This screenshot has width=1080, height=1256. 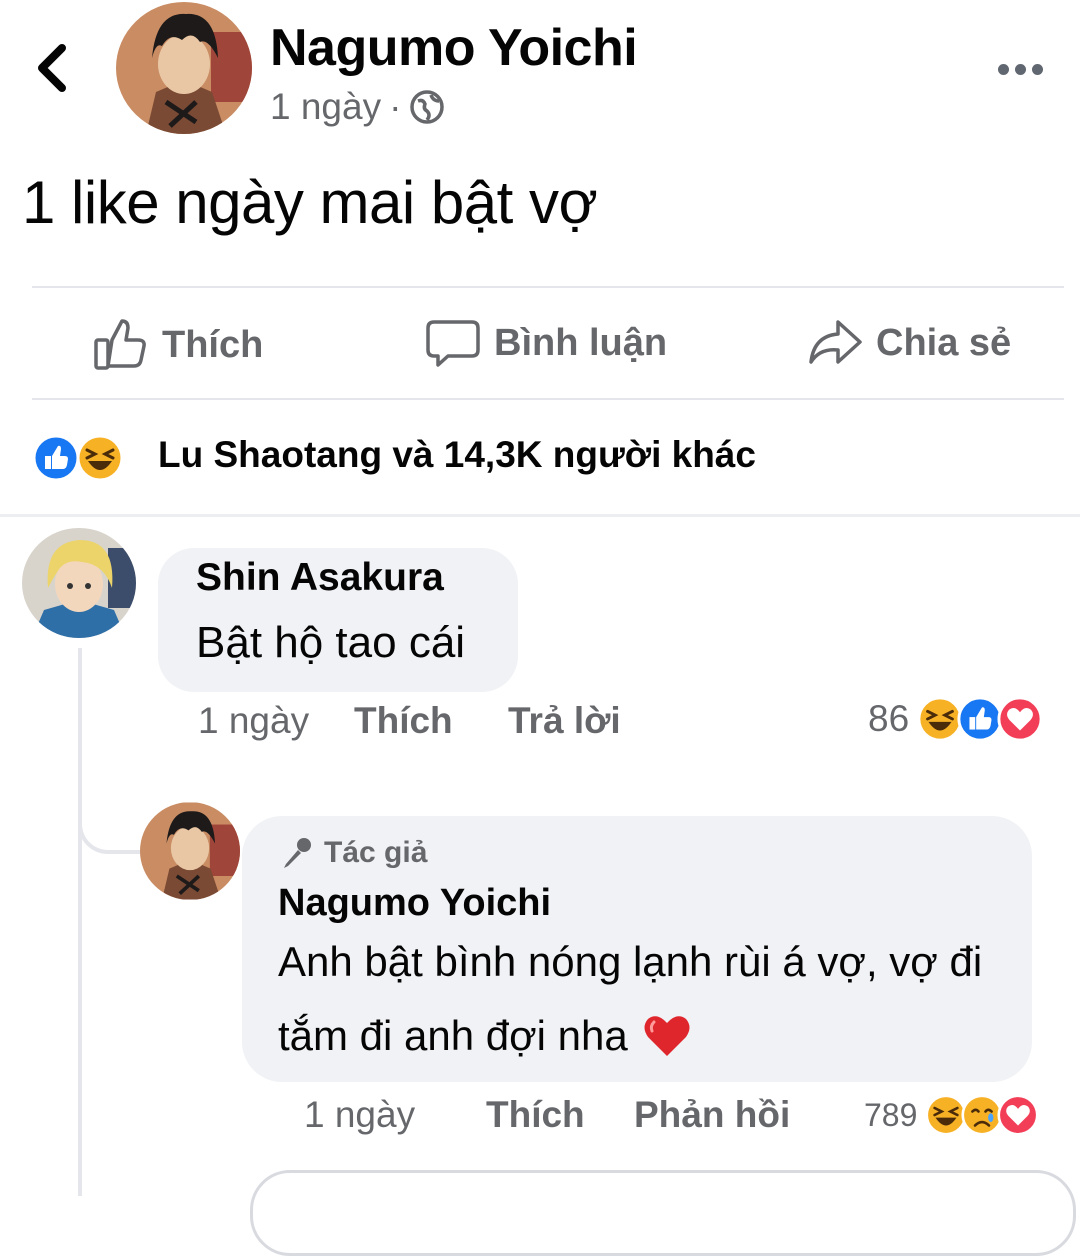 What do you see at coordinates (535, 1115) in the screenshot?
I see `reply-like-button: Thích` at bounding box center [535, 1115].